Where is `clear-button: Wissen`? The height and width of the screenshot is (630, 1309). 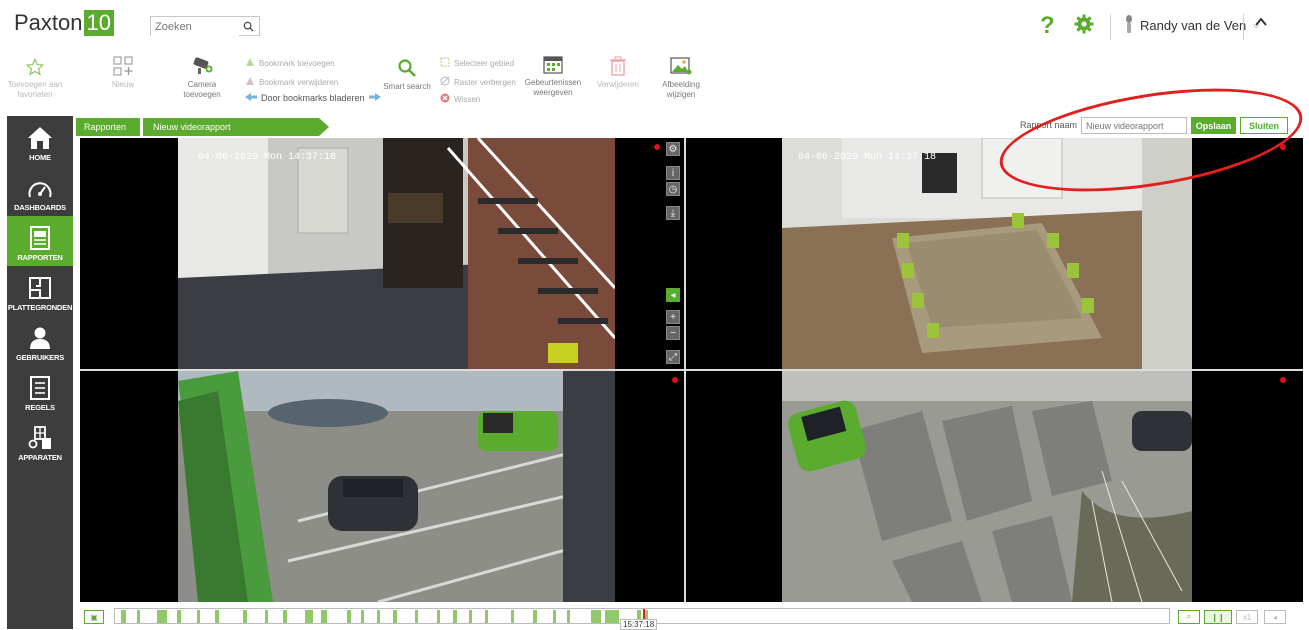
clear-button: Wissen is located at coordinates (460, 99).